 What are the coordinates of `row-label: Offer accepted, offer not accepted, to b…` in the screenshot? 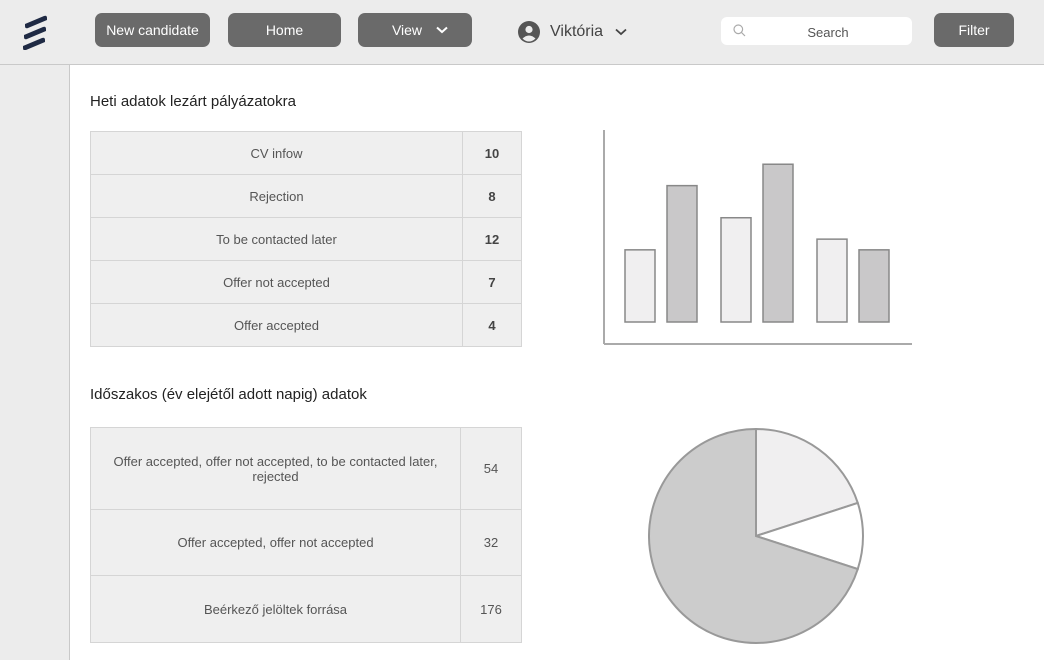 It's located at (275, 468).